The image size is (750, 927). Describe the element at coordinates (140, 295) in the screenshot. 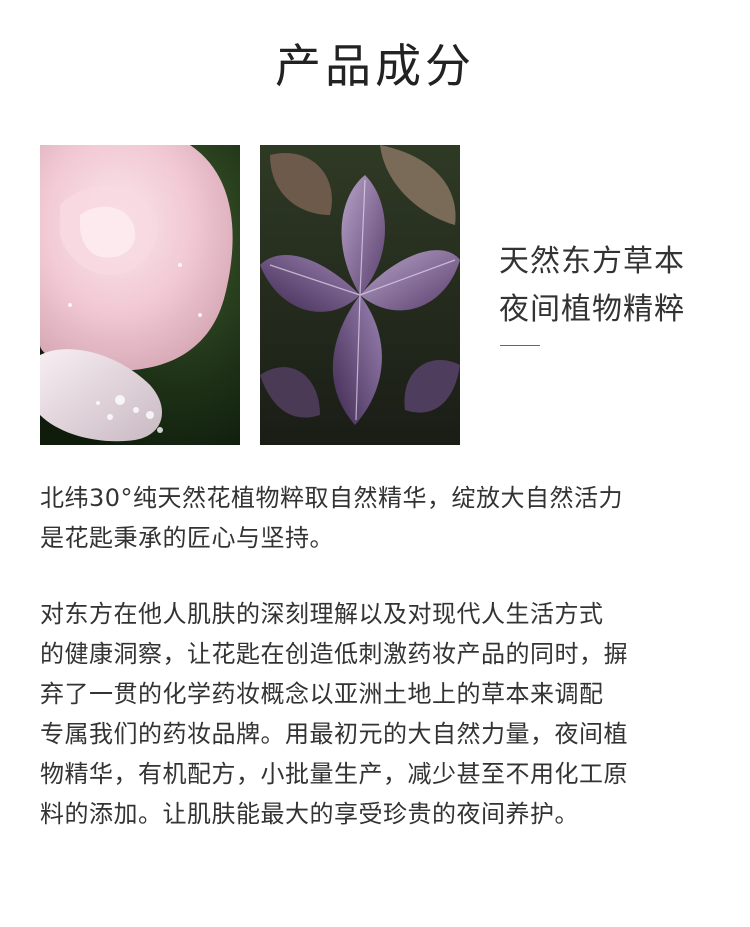

I see `rose-image` at that location.